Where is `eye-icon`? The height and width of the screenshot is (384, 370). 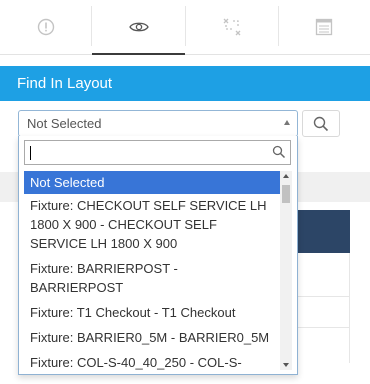
eye-icon is located at coordinates (138, 27).